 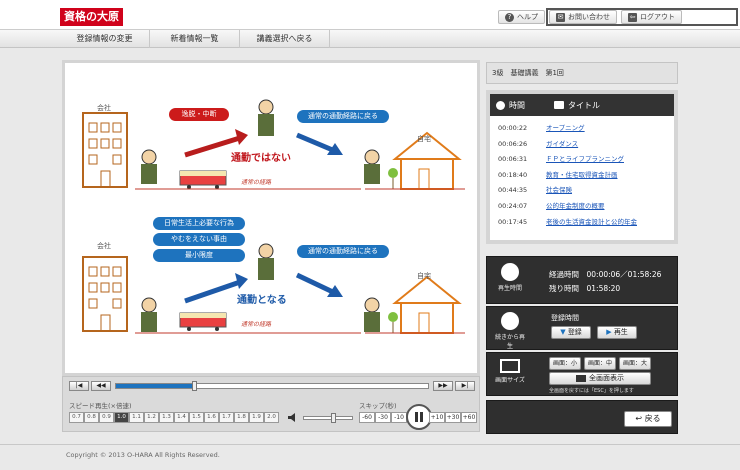 I want to click on screen-size-icon-label: 画面サイズ, so click(x=510, y=380).